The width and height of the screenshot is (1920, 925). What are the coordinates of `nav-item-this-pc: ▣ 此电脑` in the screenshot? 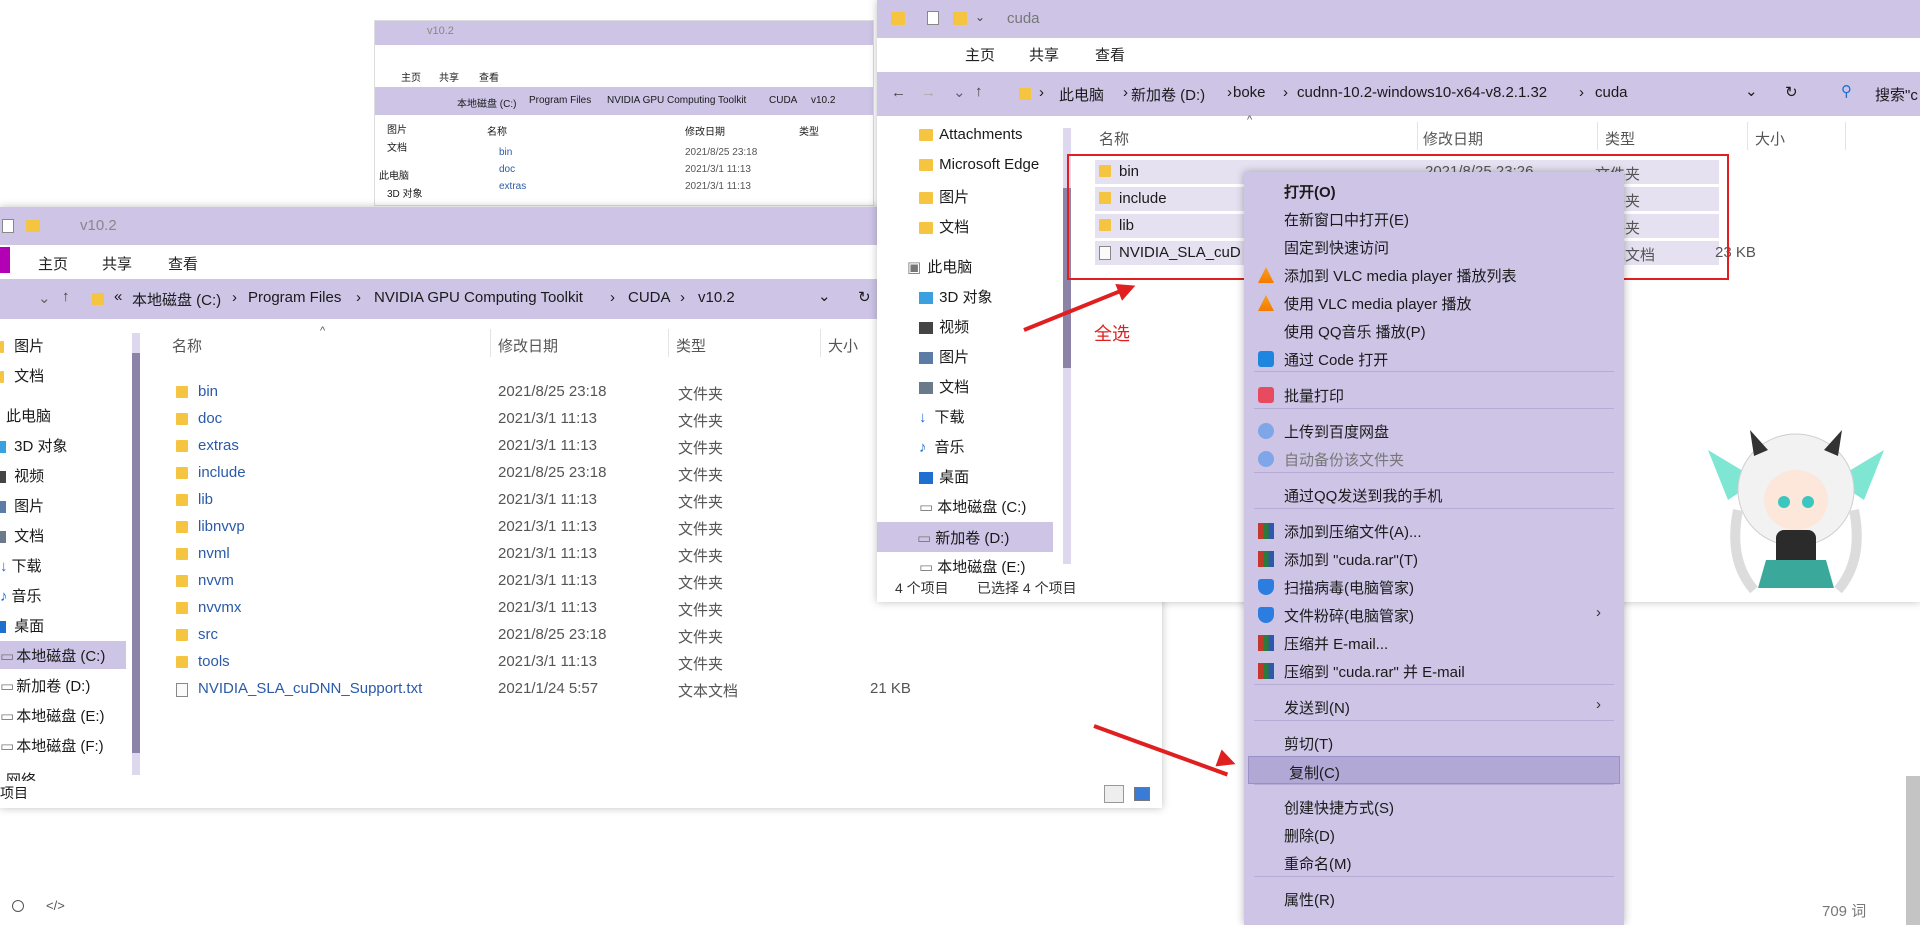 It's located at (939, 266).